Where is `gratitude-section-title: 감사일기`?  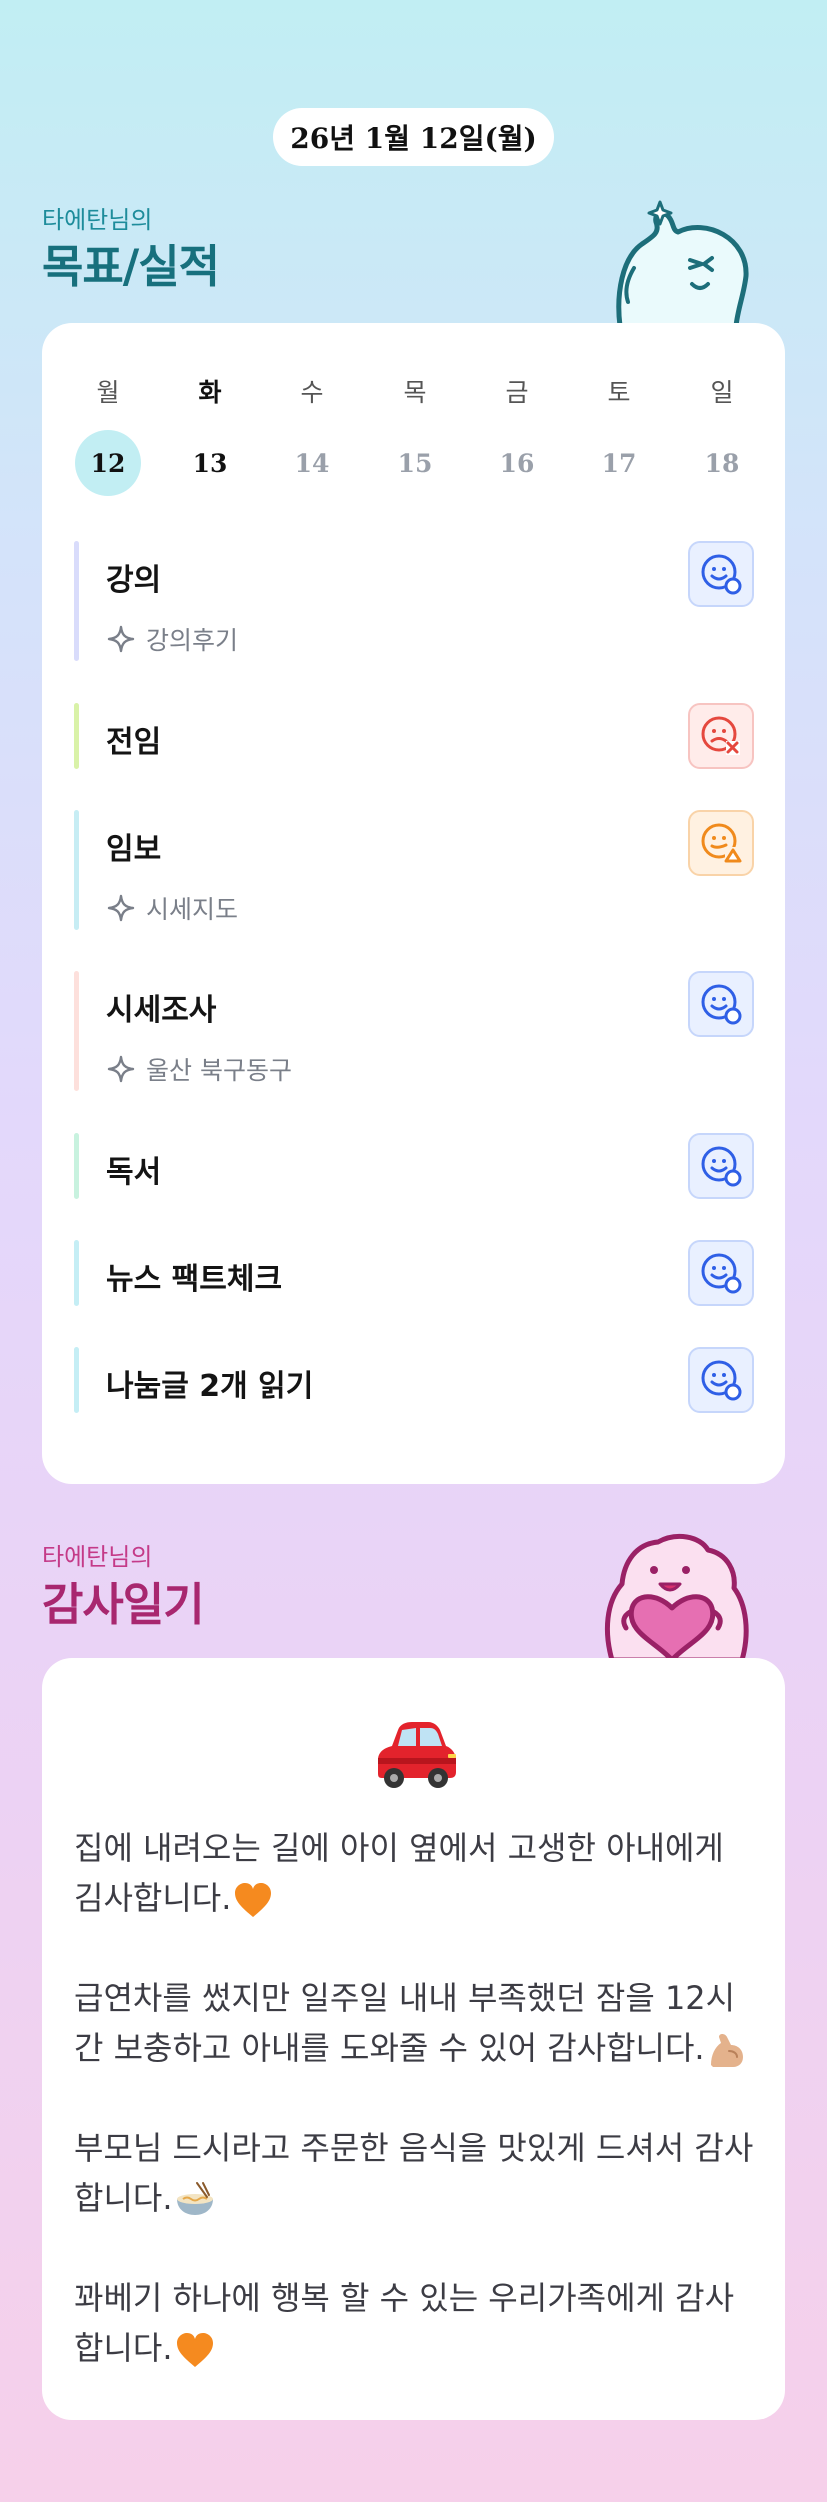 gratitude-section-title: 감사일기 is located at coordinates (123, 1604).